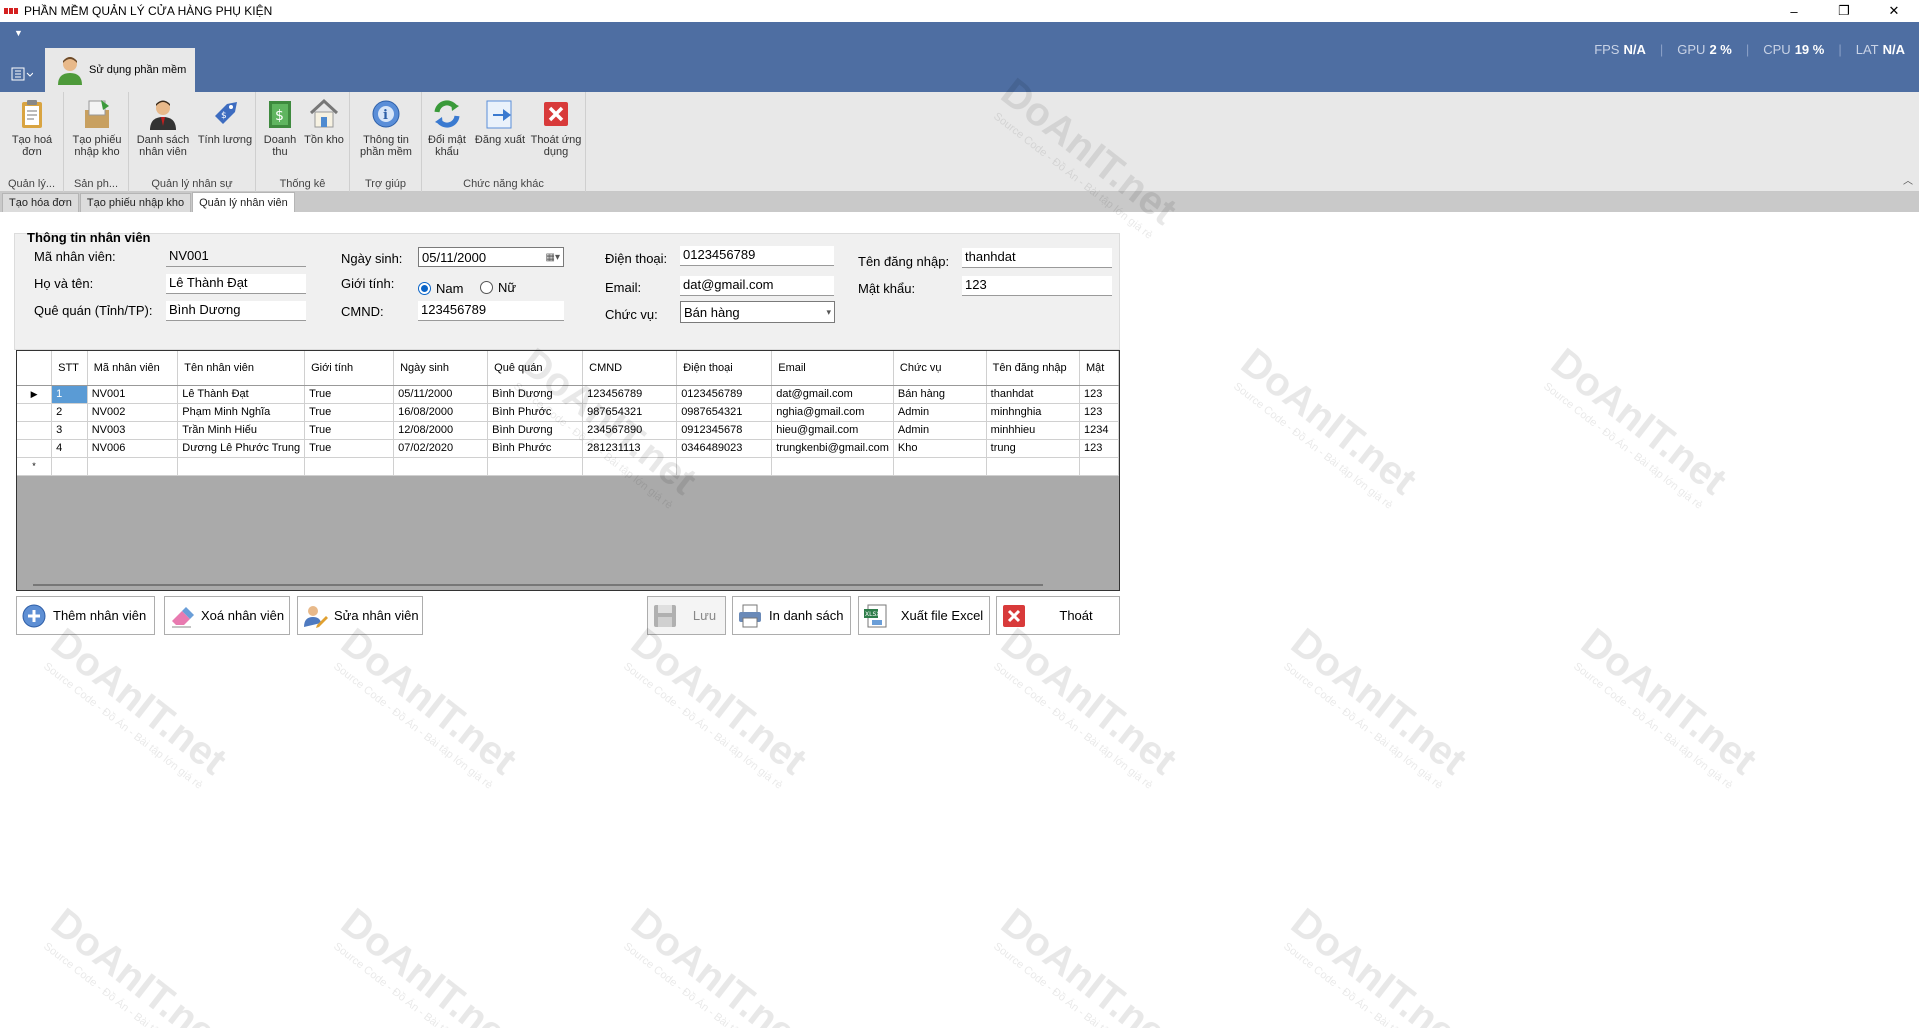 The width and height of the screenshot is (1919, 1028). Describe the element at coordinates (40, 202) in the screenshot. I see `tab-create-invoice: Tạo hóa đơn` at that location.